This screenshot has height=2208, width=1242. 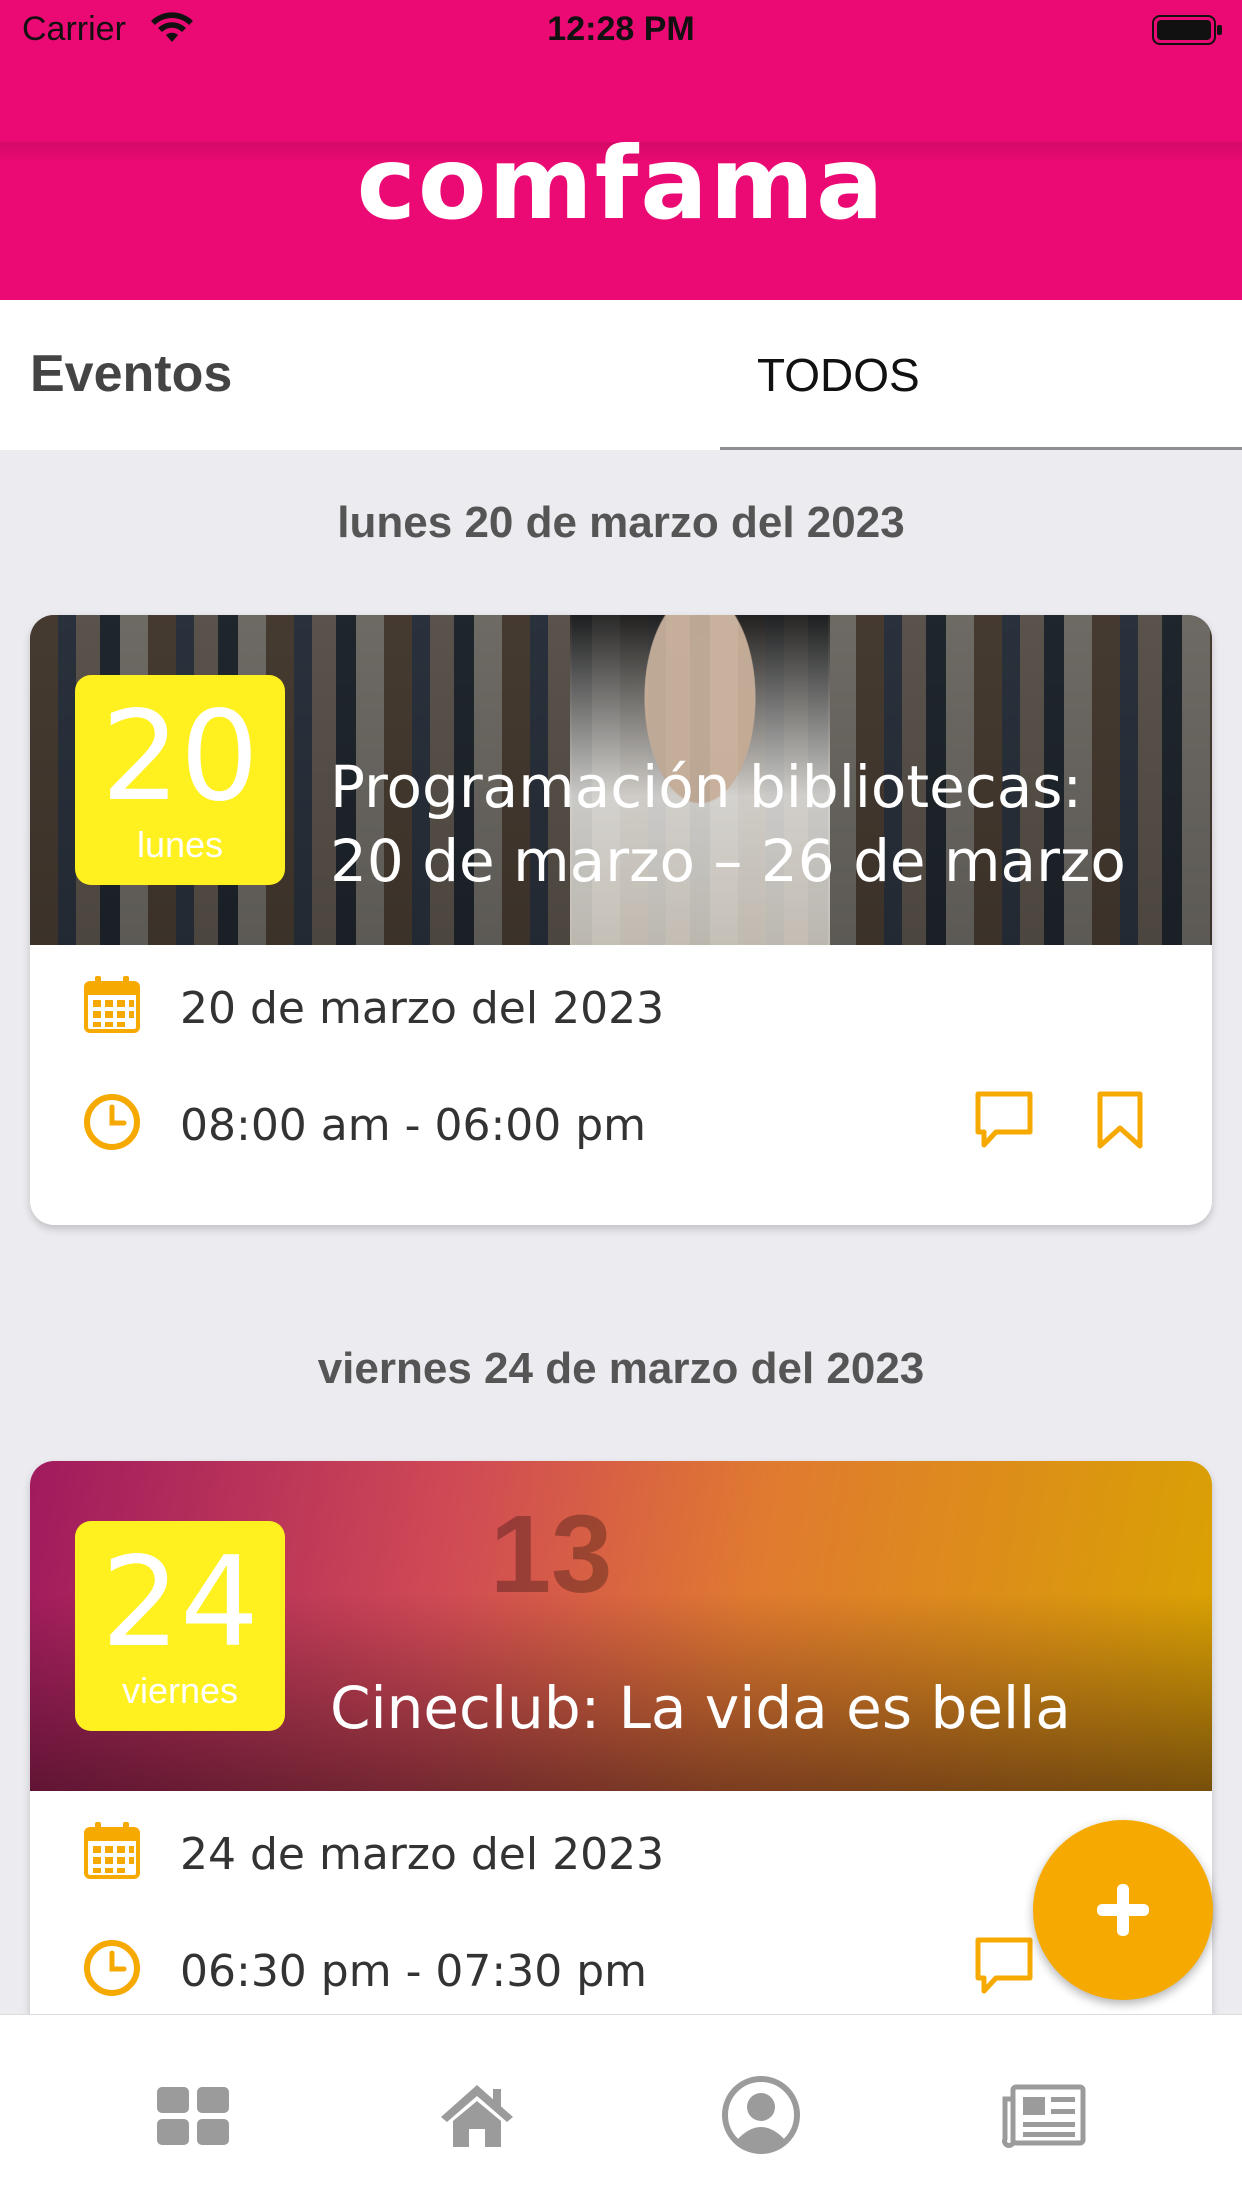 What do you see at coordinates (180, 1690) in the screenshot?
I see `badge-weekday: viernes` at bounding box center [180, 1690].